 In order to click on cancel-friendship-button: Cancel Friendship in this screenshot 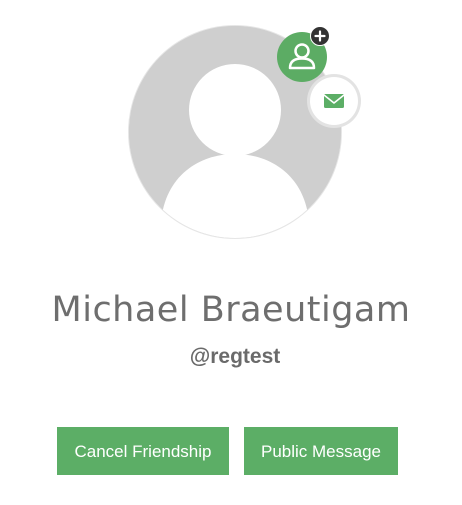, I will do `click(143, 451)`.